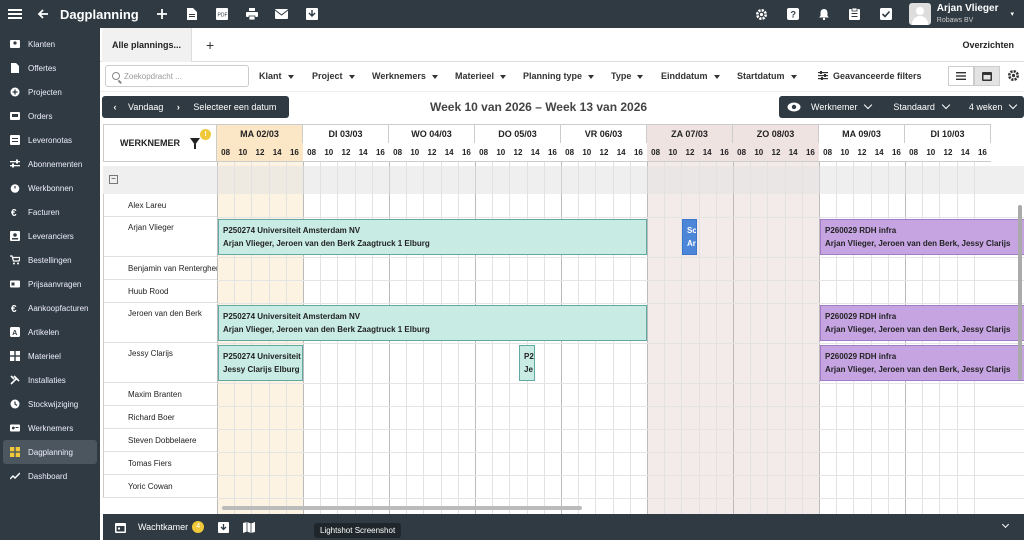 This screenshot has width=1024, height=540. What do you see at coordinates (50, 68) in the screenshot?
I see `sidebar-item-offertes: Offertes` at bounding box center [50, 68].